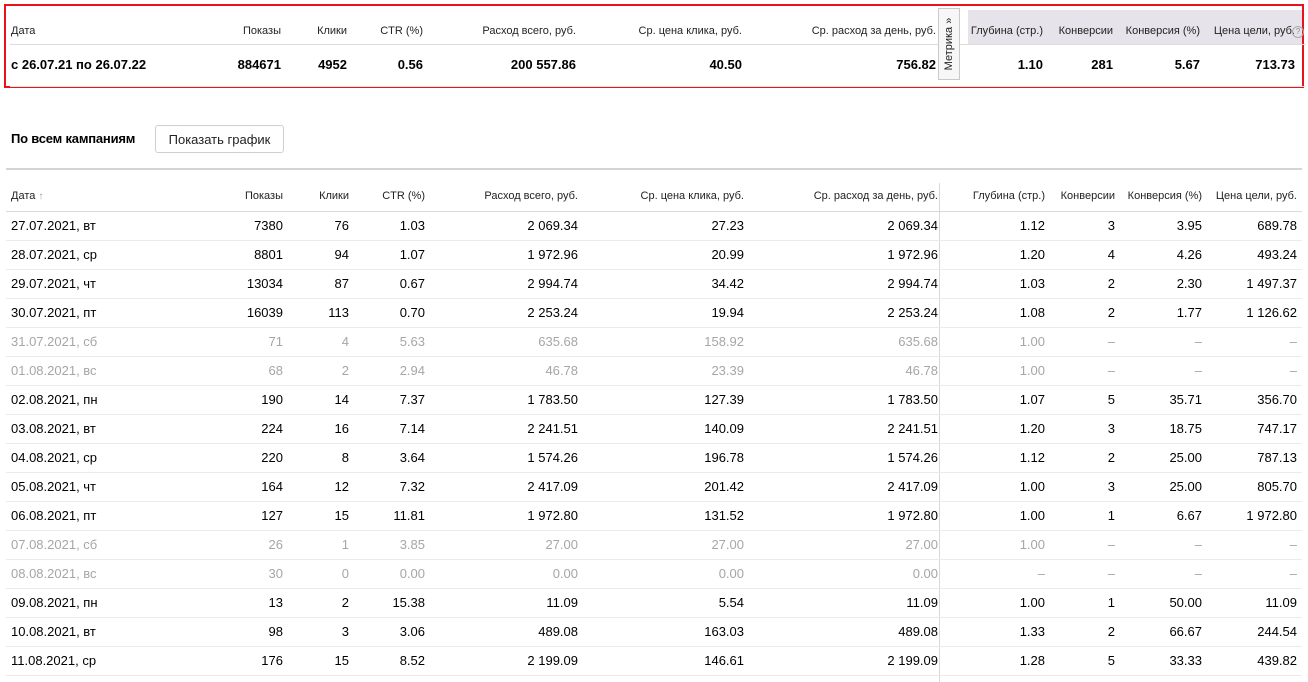 This screenshot has width=1308, height=682. Describe the element at coordinates (912, 515) in the screenshot. I see `row-daily-spend: 1 972.80` at that location.